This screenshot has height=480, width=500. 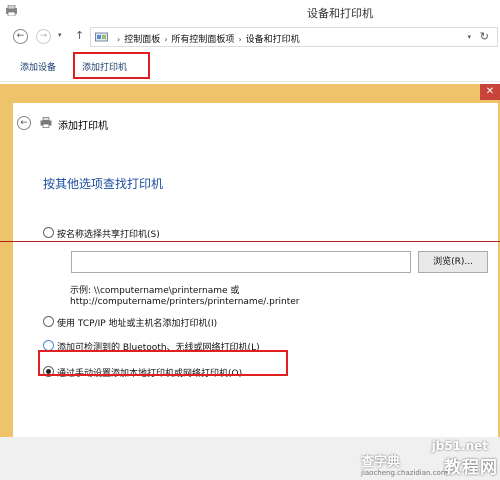 I want to click on share-by-name-radio, so click(x=48, y=232).